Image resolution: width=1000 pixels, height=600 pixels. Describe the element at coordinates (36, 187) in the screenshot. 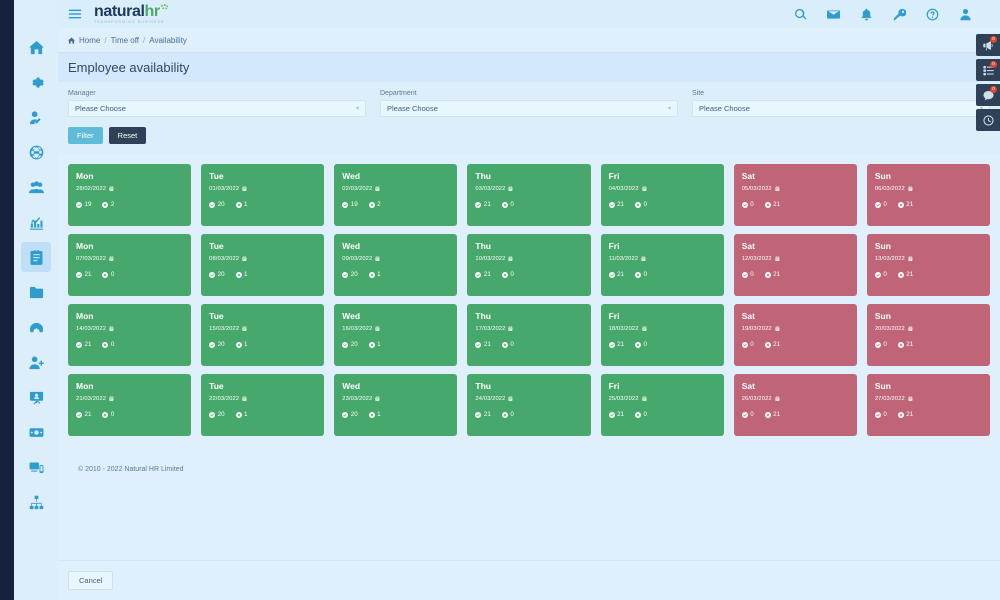

I see `sidebar-item-employees` at that location.